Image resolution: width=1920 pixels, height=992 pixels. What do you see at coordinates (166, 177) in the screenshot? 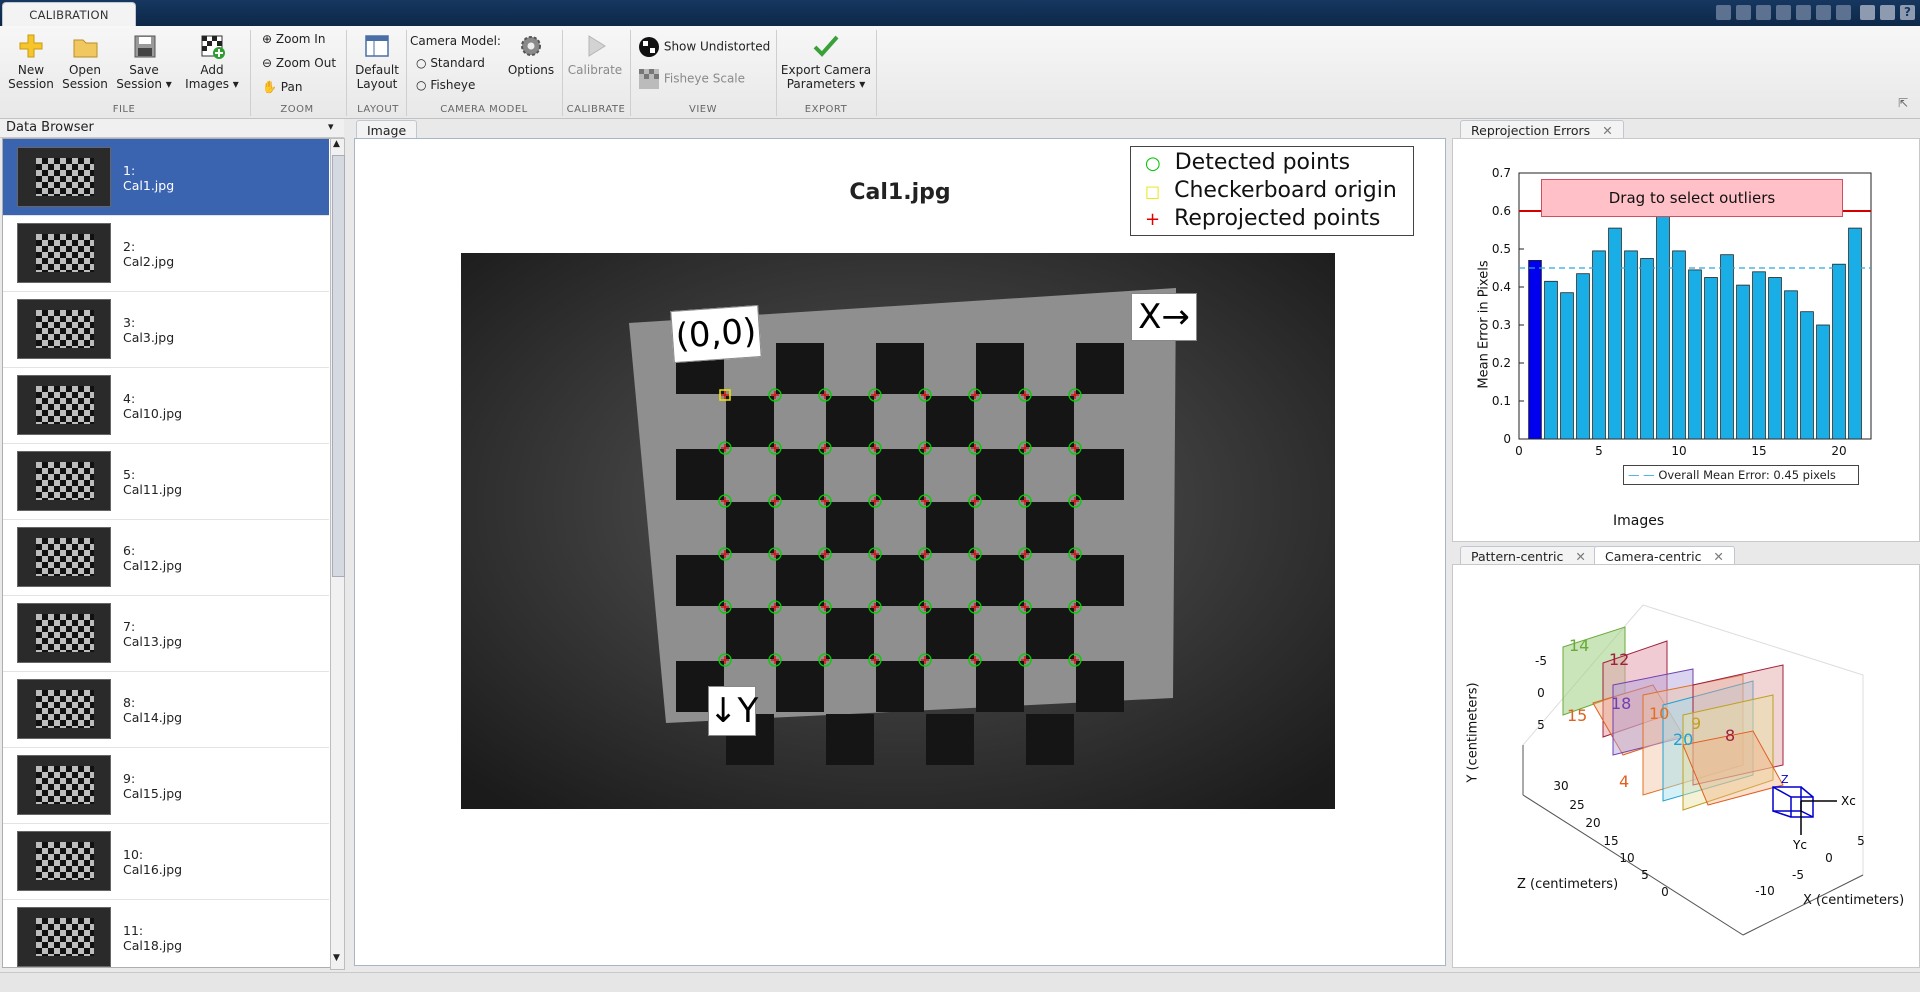
I see `list-item: 1: Cal1.jpg` at bounding box center [166, 177].